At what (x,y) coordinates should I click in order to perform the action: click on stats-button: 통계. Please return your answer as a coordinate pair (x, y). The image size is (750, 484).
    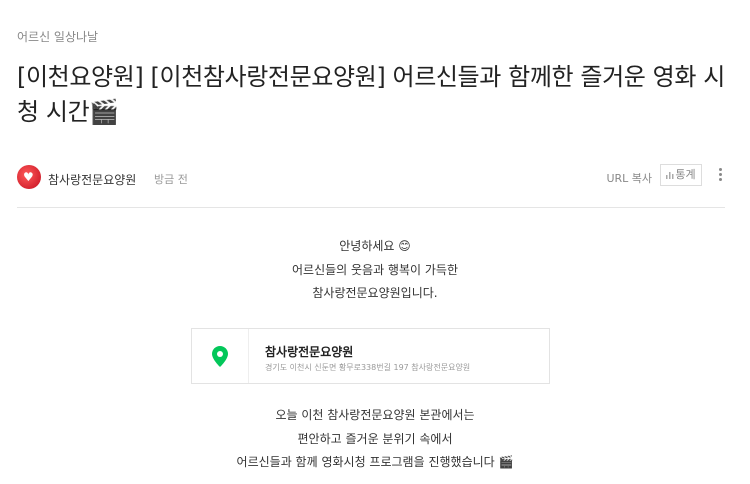
    Looking at the image, I should click on (681, 175).